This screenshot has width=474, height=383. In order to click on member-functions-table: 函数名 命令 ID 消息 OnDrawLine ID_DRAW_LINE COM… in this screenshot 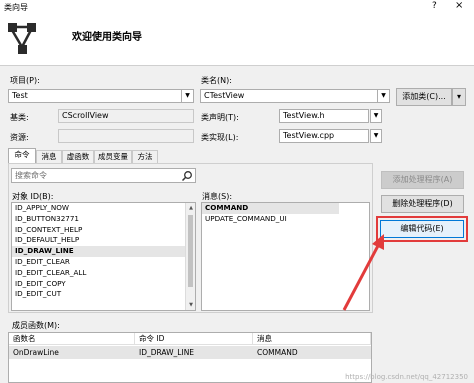, I will do `click(190, 357)`.